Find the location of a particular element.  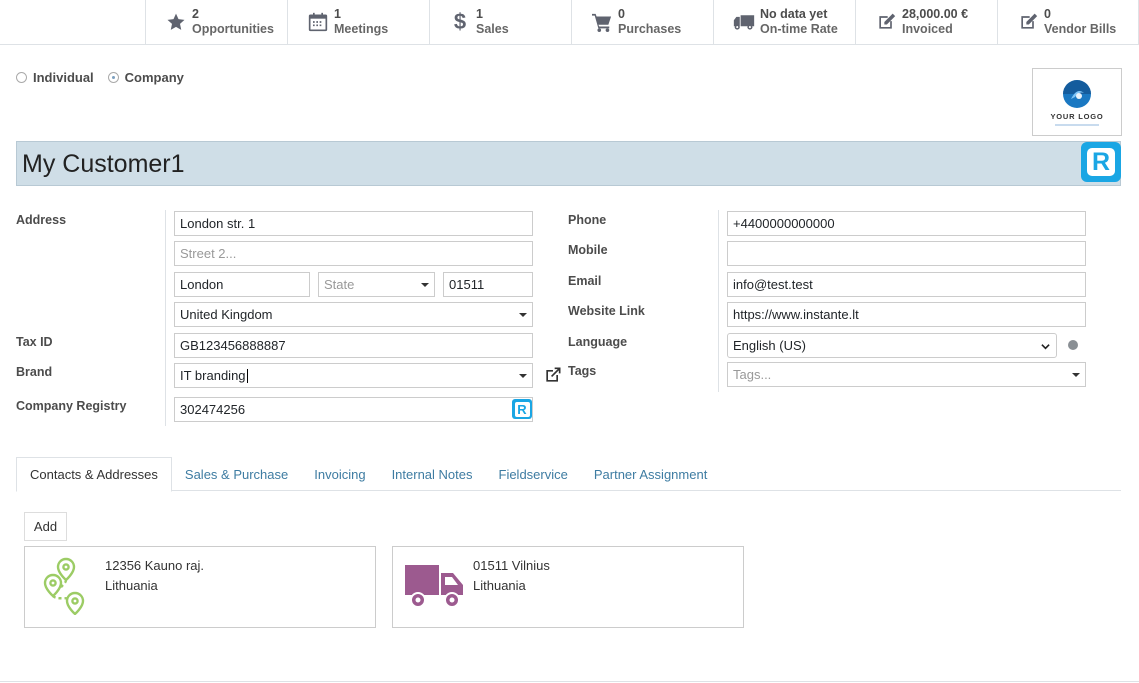

street-field: London str. 1 is located at coordinates (353, 223).